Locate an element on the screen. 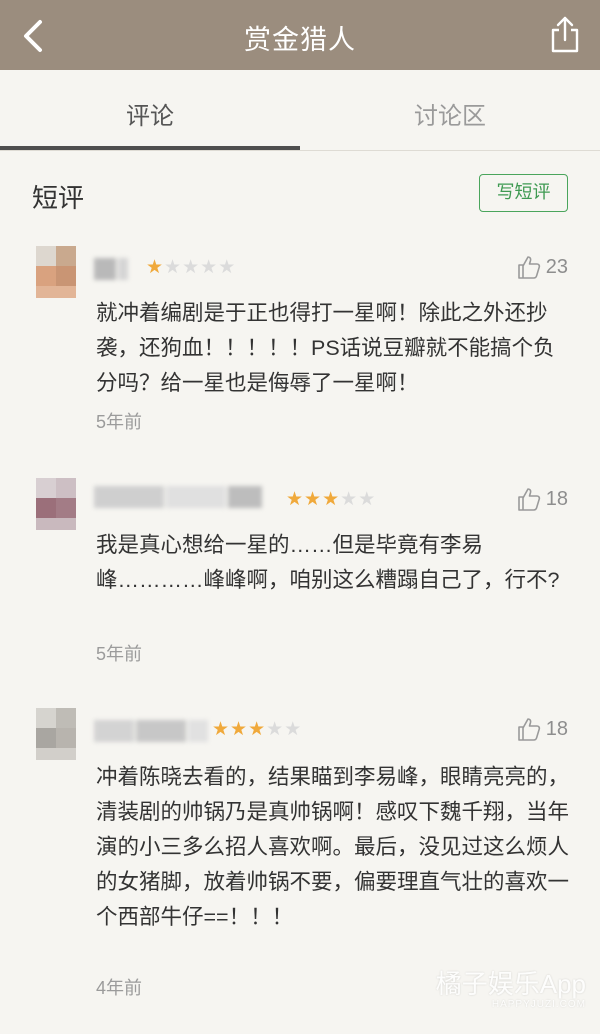 The width and height of the screenshot is (600, 1034). page-title: 赏金猎人 is located at coordinates (300, 40).